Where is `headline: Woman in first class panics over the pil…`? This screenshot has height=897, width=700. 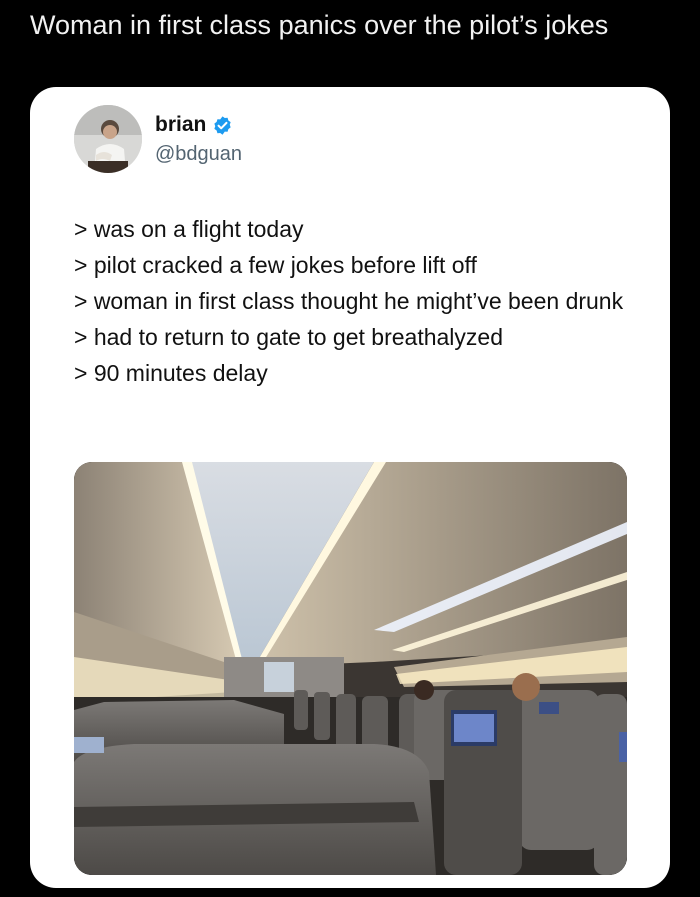
headline: Woman in first class panics over the pil… is located at coordinates (319, 25).